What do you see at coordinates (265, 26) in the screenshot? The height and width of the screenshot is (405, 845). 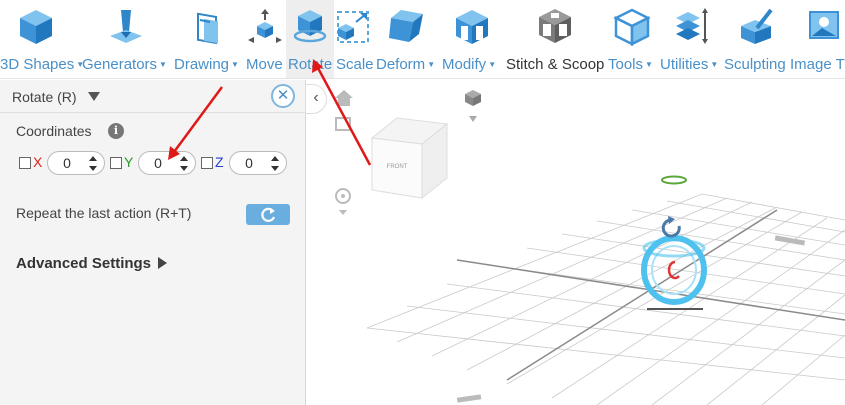 I see `move-icon` at bounding box center [265, 26].